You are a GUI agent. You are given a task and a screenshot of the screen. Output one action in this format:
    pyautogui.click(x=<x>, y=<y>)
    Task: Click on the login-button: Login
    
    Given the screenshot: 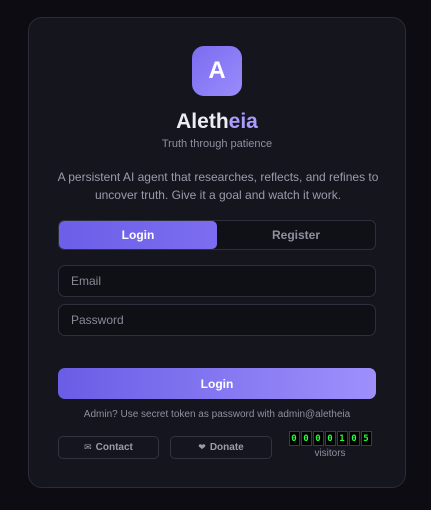 What is the action you would take?
    pyautogui.click(x=217, y=383)
    